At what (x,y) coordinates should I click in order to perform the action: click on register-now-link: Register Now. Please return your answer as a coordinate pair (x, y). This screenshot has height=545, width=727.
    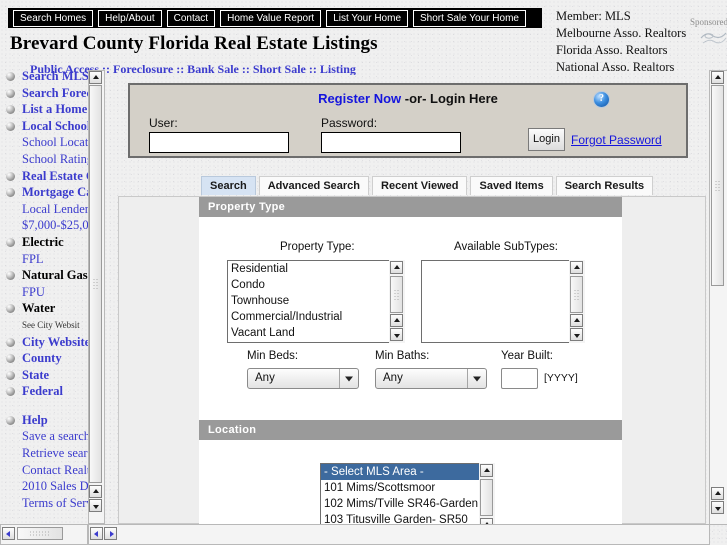
    Looking at the image, I should click on (359, 98).